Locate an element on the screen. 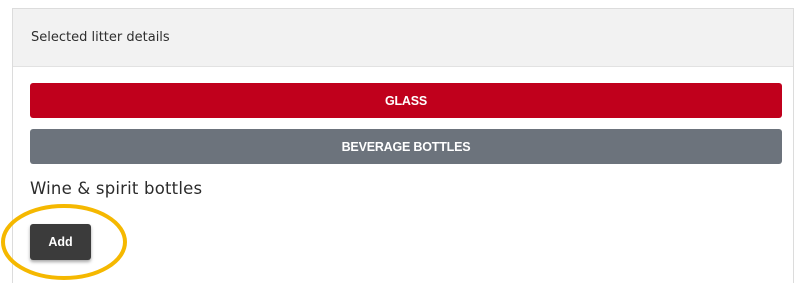  panel-header-title: Selected litter details is located at coordinates (100, 37).